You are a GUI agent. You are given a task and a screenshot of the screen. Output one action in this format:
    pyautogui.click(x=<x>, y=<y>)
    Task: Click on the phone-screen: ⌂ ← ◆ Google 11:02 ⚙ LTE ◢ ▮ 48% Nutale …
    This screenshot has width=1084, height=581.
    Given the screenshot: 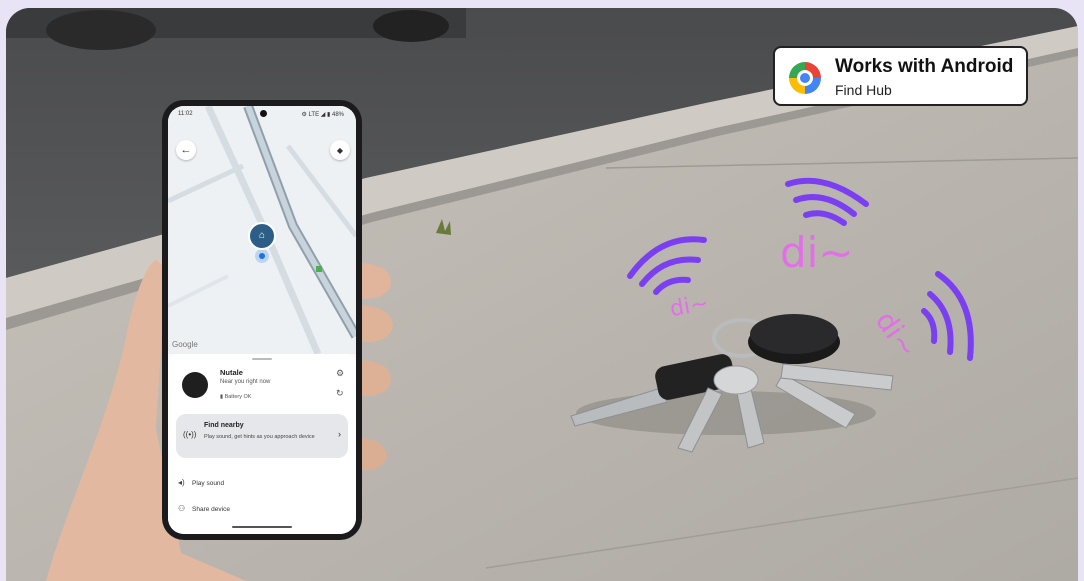 What is the action you would take?
    pyautogui.click(x=262, y=320)
    